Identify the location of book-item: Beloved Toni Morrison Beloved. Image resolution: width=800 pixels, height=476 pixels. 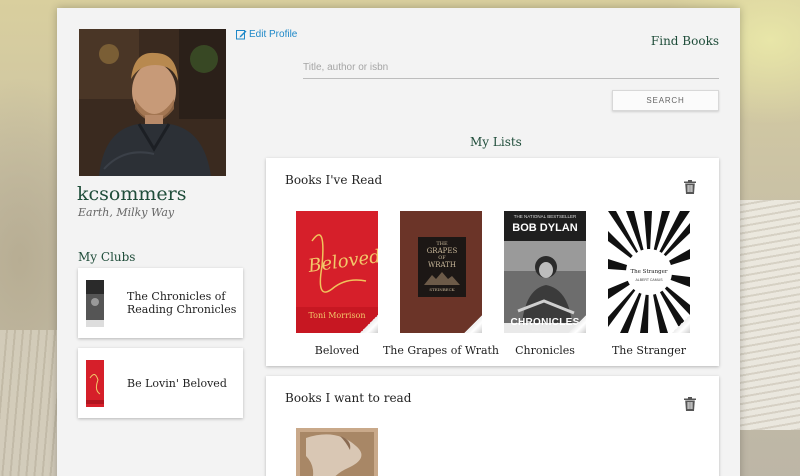
(337, 284).